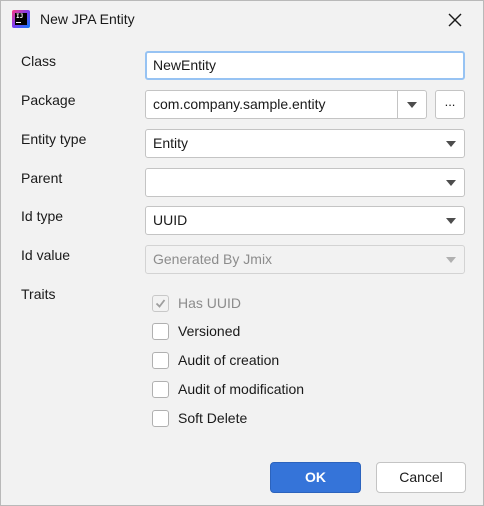  What do you see at coordinates (209, 331) in the screenshot?
I see `versioned-label: Versioned` at bounding box center [209, 331].